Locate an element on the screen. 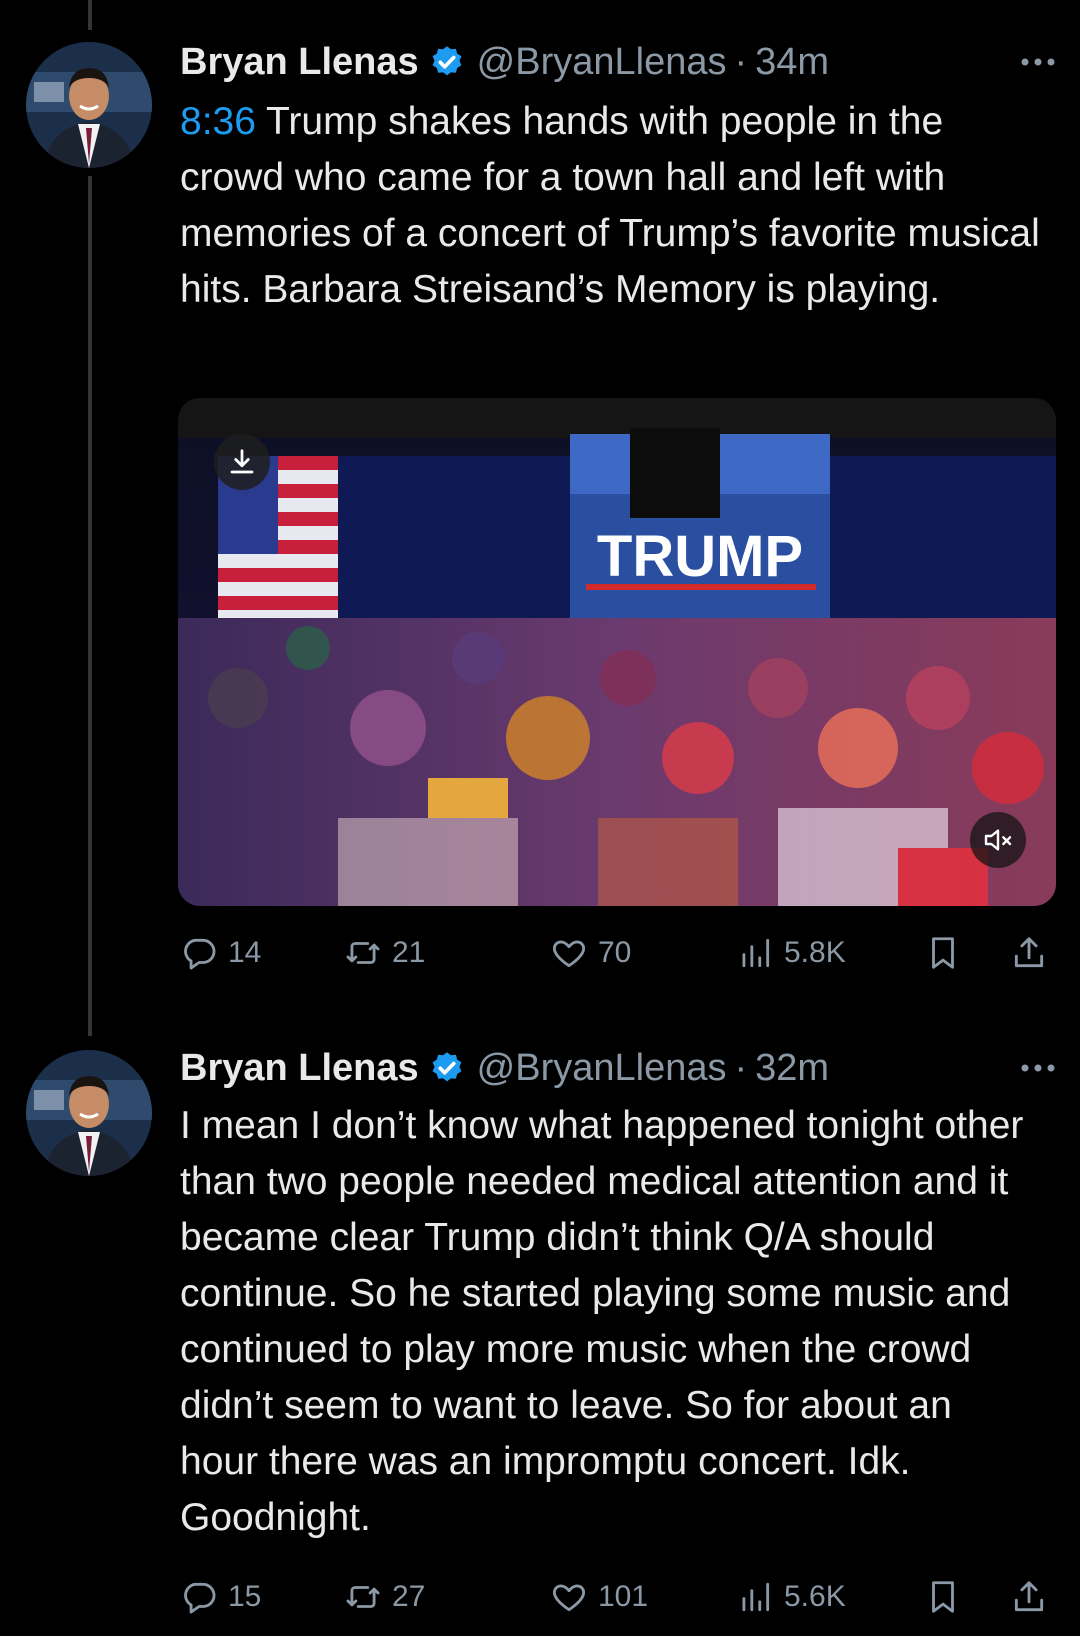 Image resolution: width=1080 pixels, height=1636 pixels. post-time: 32m is located at coordinates (792, 1068).